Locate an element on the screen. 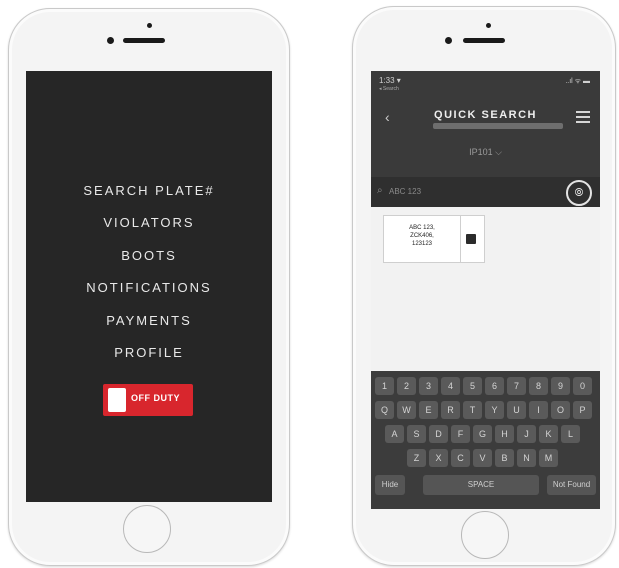  keyboard-row-function: Hide SPACE Not Found is located at coordinates (485, 485).